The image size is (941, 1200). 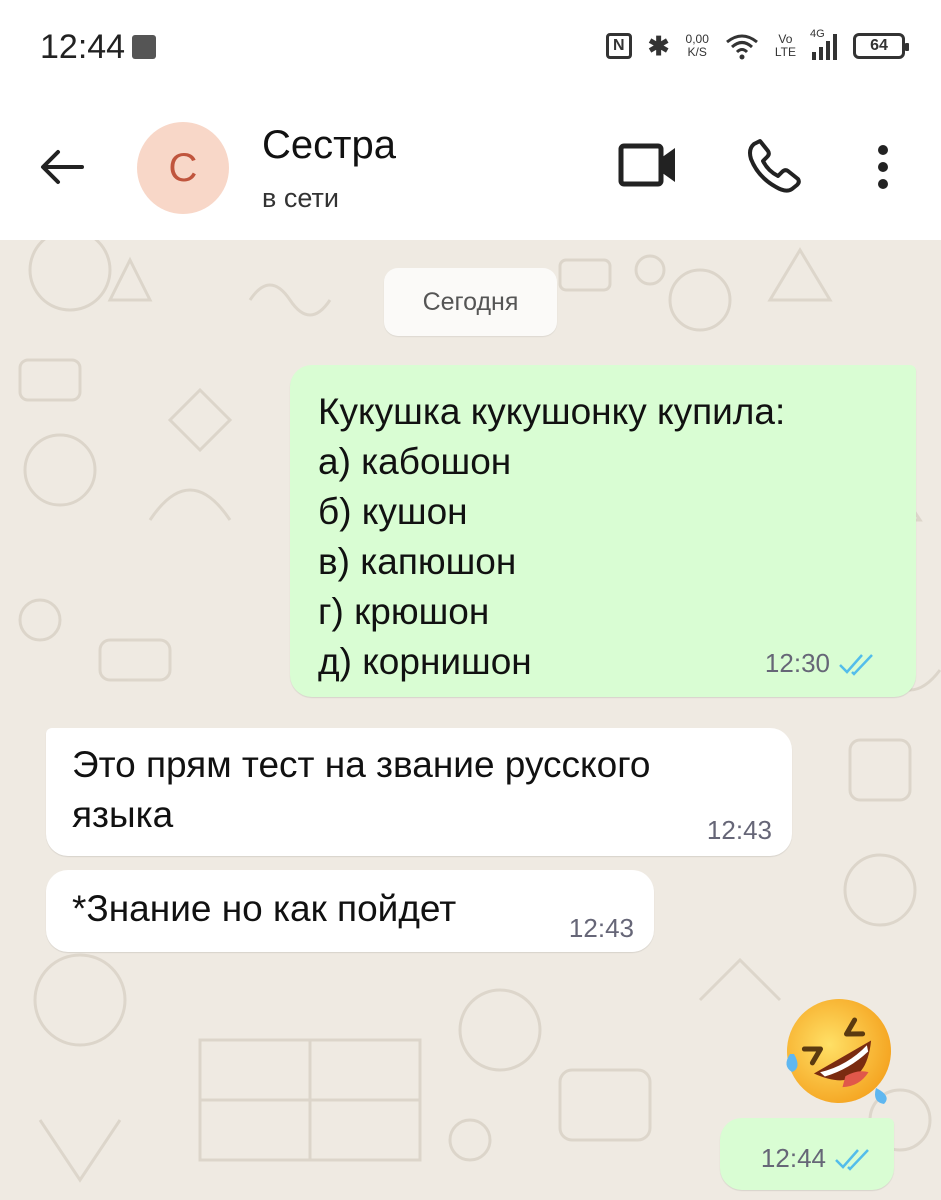 I want to click on notification-icon, so click(x=144, y=47).